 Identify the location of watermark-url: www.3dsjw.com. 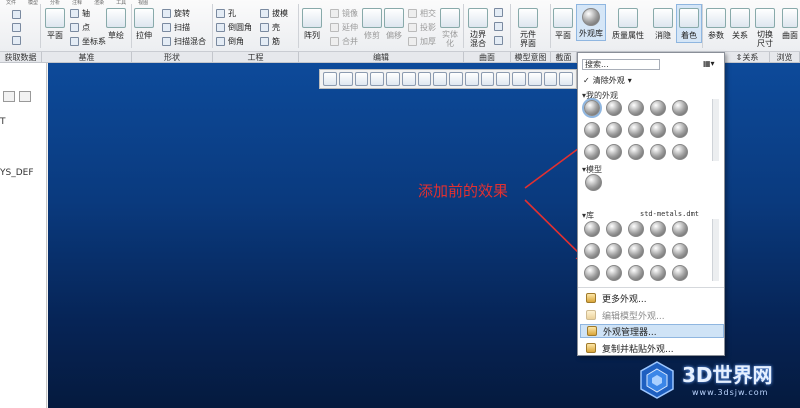
(730, 392).